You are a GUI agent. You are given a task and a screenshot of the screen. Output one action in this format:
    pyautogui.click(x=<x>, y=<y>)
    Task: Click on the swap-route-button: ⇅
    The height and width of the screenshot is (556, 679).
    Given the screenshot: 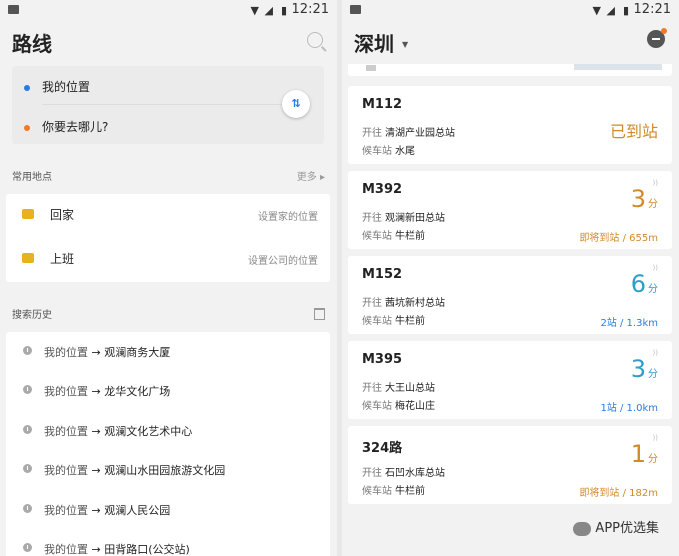 What is the action you would take?
    pyautogui.click(x=296, y=104)
    